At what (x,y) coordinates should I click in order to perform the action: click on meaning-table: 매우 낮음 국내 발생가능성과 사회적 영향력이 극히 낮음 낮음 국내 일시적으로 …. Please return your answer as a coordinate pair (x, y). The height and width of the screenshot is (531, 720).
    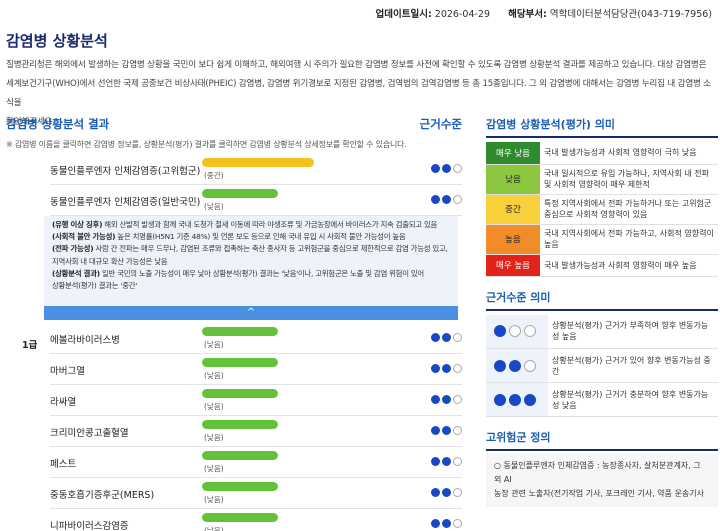
    Looking at the image, I should click on (602, 209).